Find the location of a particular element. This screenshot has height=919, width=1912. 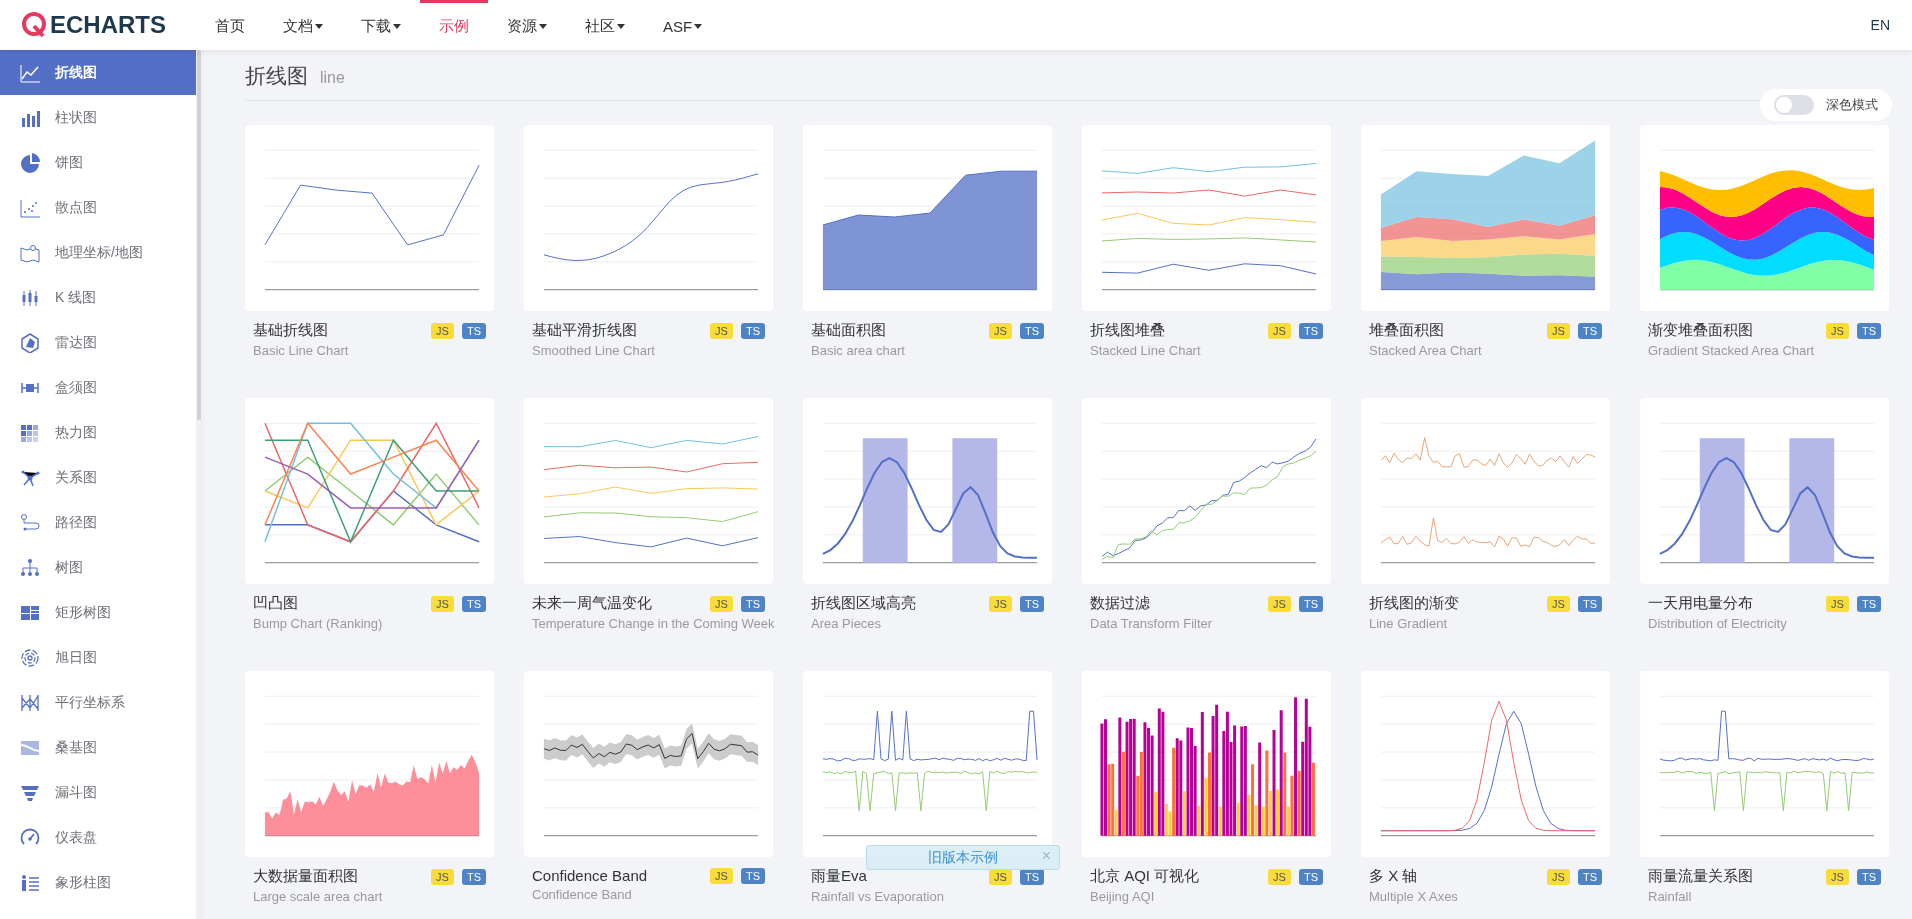

card-subtitle: Line Gradient is located at coordinates (1408, 623).